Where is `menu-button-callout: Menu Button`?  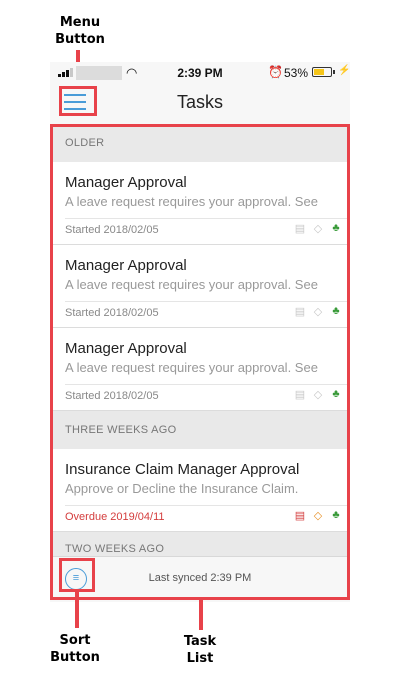 menu-button-callout: Menu Button is located at coordinates (80, 31).